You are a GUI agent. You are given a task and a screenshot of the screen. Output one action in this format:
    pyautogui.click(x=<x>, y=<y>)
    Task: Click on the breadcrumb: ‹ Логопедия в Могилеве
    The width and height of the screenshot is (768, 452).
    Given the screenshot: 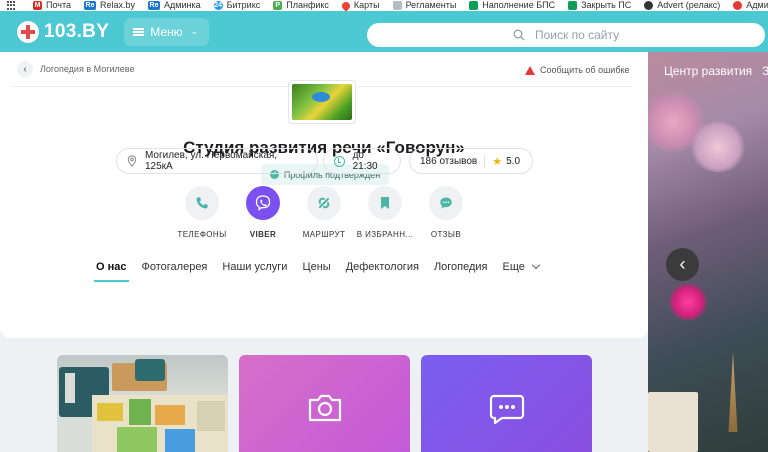 What is the action you would take?
    pyautogui.click(x=75, y=69)
    